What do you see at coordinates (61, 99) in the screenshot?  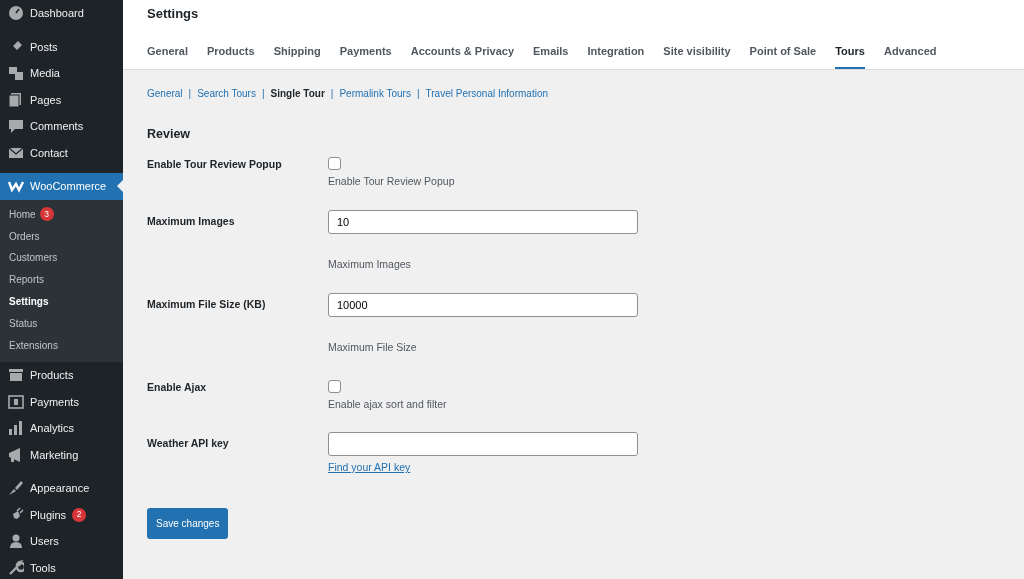 I see `sidebar-item: Pages` at bounding box center [61, 99].